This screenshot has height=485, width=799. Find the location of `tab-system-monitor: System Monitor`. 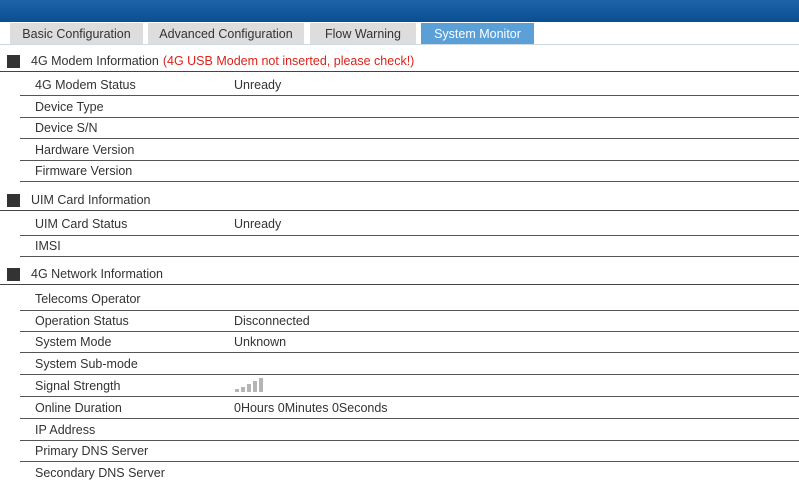

tab-system-monitor: System Monitor is located at coordinates (477, 33).